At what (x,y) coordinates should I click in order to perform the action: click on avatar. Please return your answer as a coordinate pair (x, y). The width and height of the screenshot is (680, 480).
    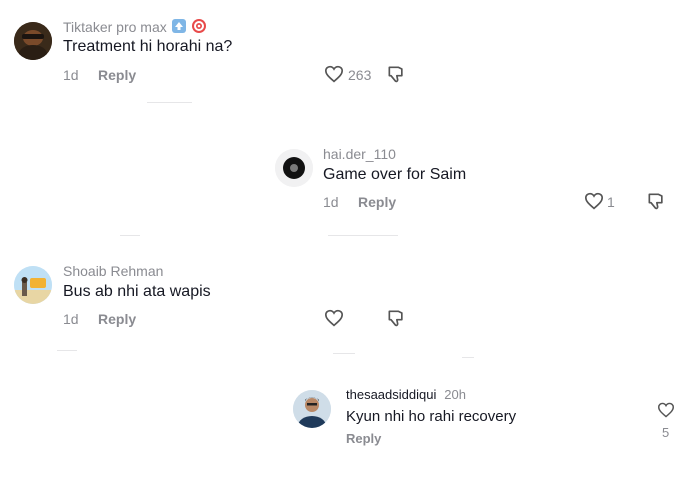
    Looking at the image, I should click on (312, 409).